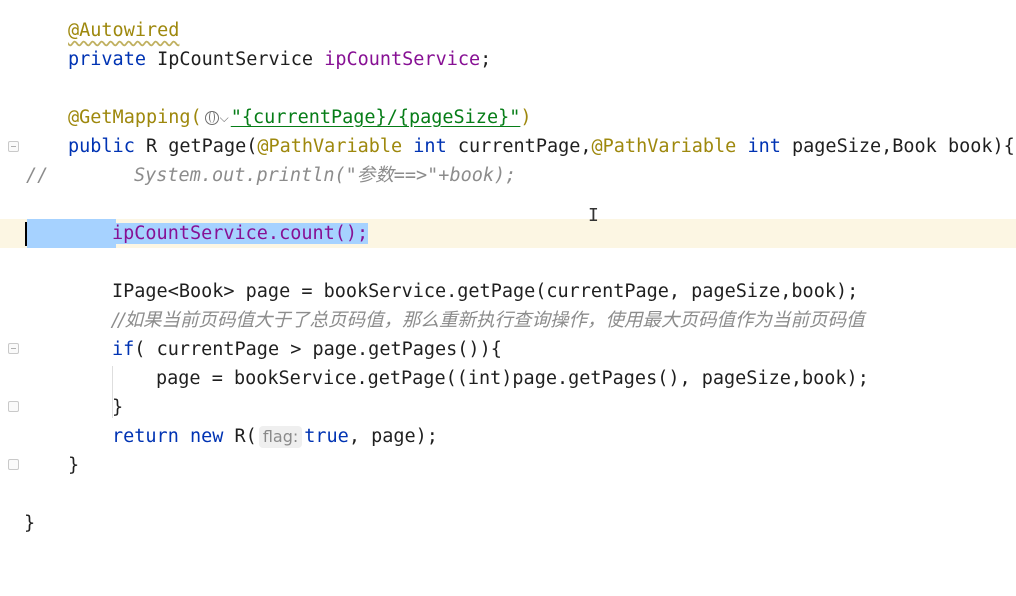 The height and width of the screenshot is (596, 1016). I want to click on getmapping-annotation: @GetMapping(, so click(135, 117).